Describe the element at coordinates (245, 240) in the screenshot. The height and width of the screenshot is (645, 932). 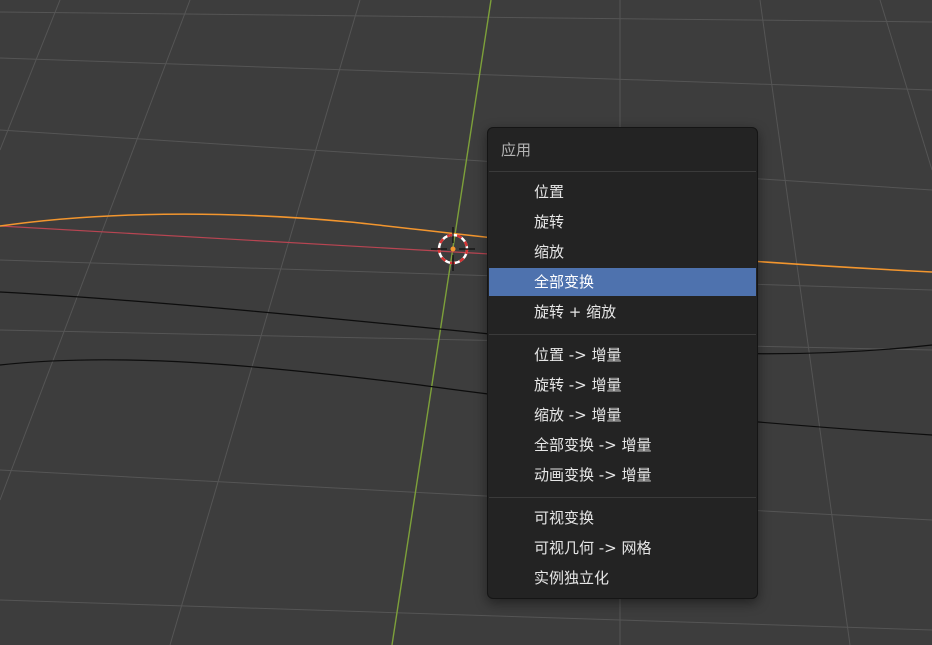
I see `x-axis-line` at that location.